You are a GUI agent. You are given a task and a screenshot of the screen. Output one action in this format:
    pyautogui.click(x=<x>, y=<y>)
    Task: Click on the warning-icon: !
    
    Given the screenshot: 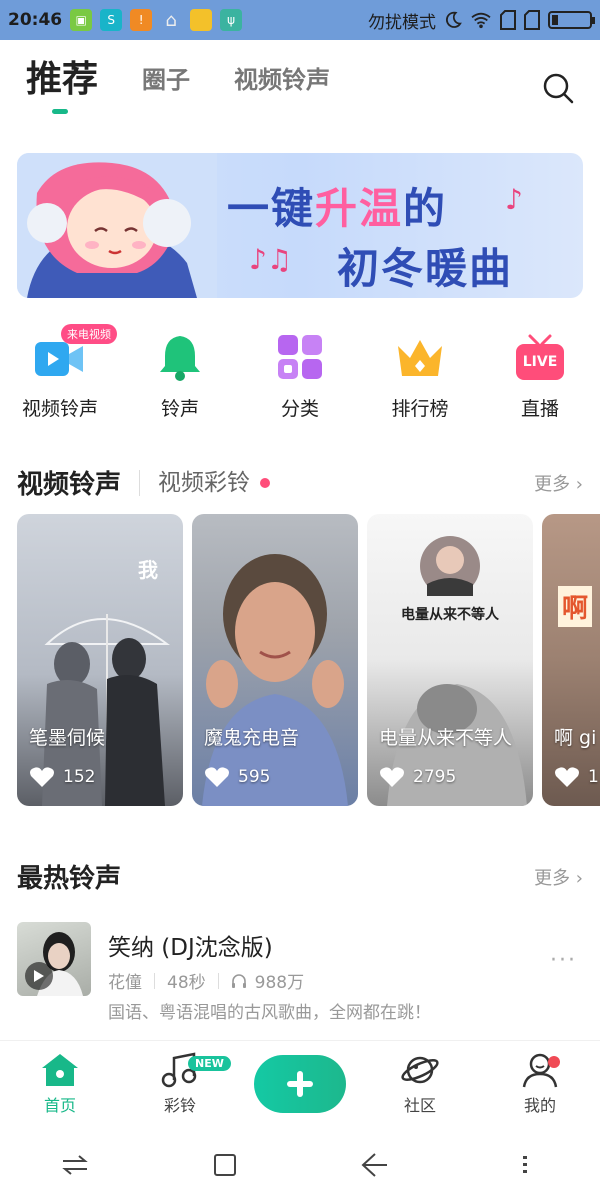 What is the action you would take?
    pyautogui.click(x=141, y=20)
    